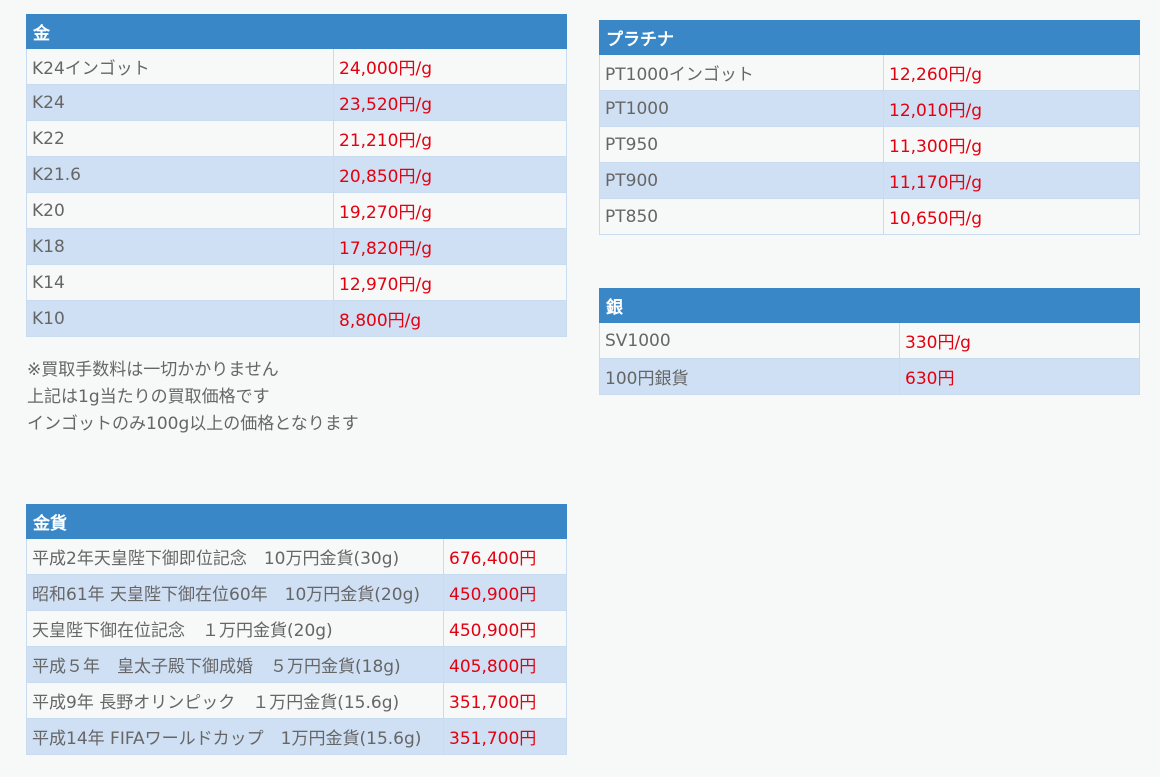  I want to click on item-name: PT900, so click(741, 180).